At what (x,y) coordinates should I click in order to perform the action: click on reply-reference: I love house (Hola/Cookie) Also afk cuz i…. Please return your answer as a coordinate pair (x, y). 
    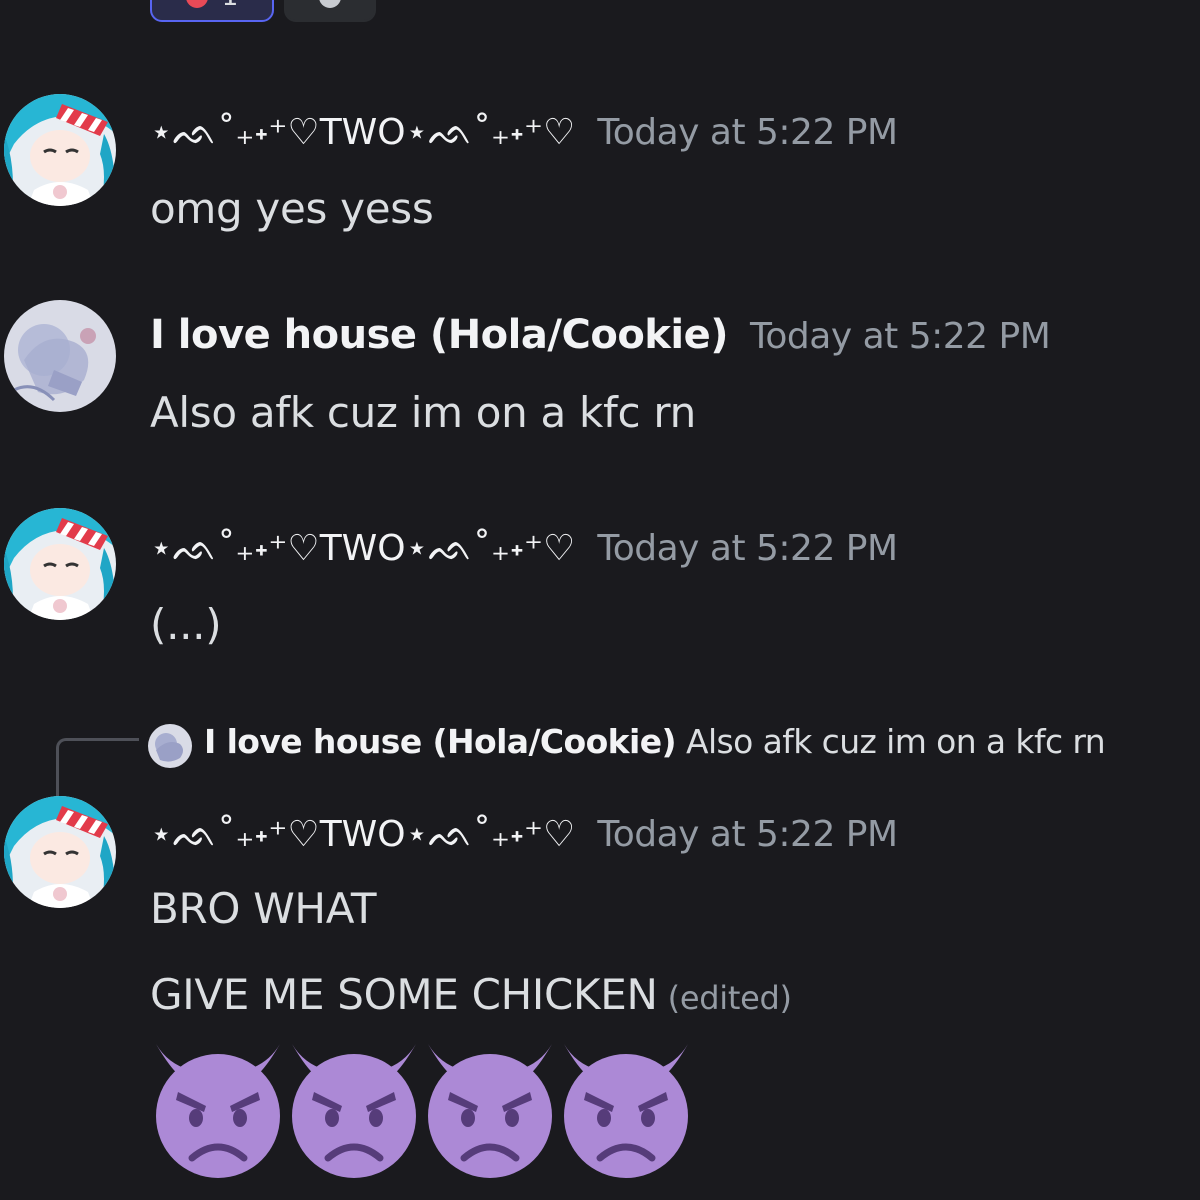
    Looking at the image, I should click on (600, 759).